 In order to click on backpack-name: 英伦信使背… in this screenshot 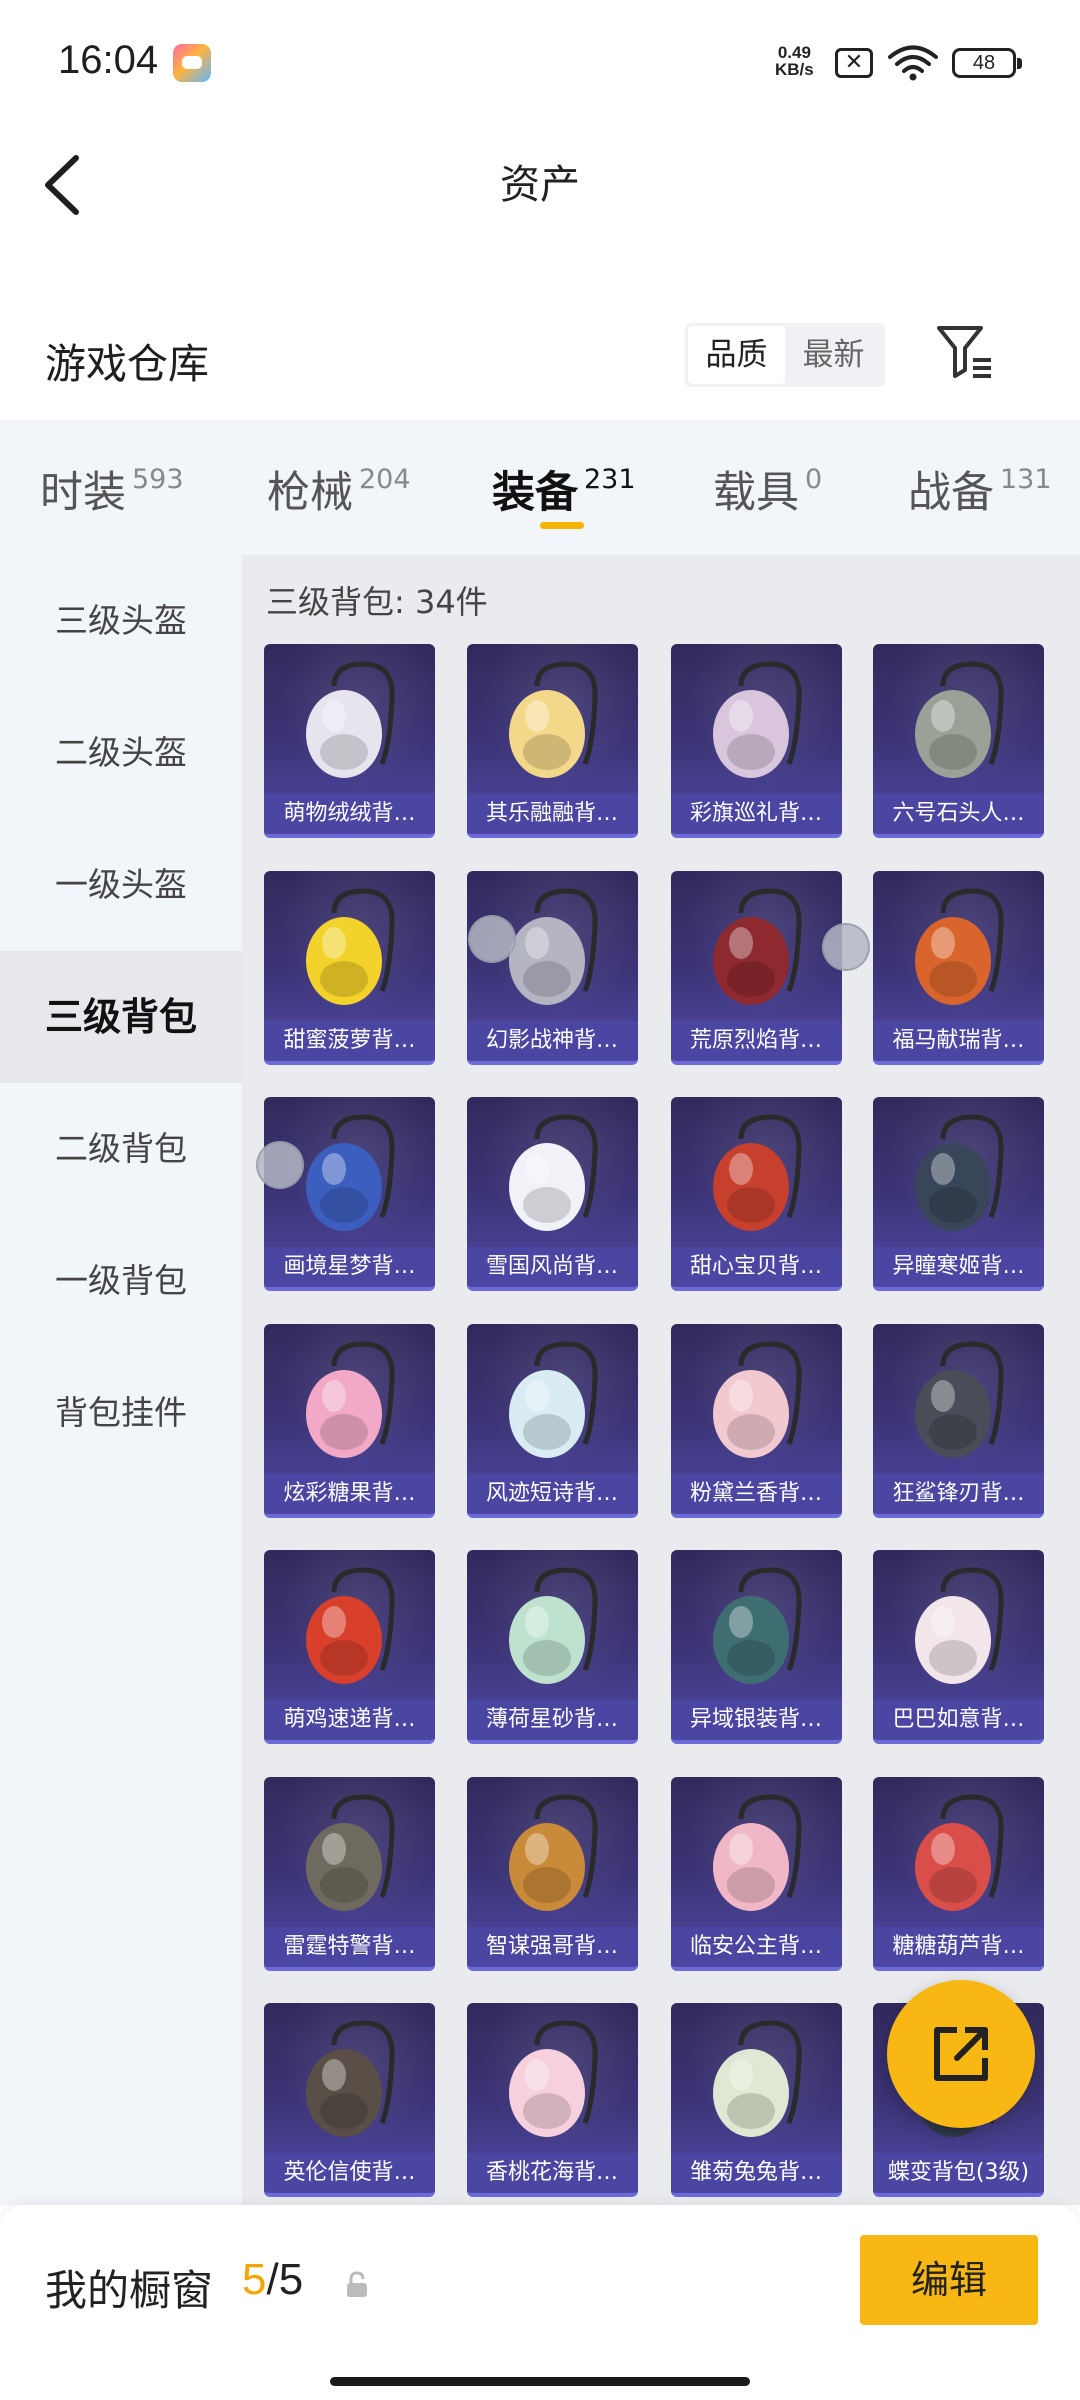, I will do `click(349, 2173)`.